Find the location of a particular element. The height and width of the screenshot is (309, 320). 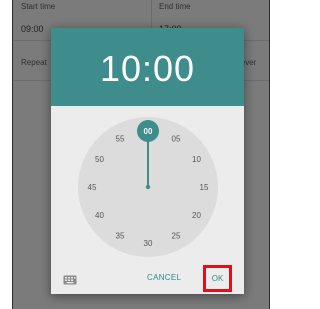

dialog-actions: CANCEL OK is located at coordinates (147, 279).